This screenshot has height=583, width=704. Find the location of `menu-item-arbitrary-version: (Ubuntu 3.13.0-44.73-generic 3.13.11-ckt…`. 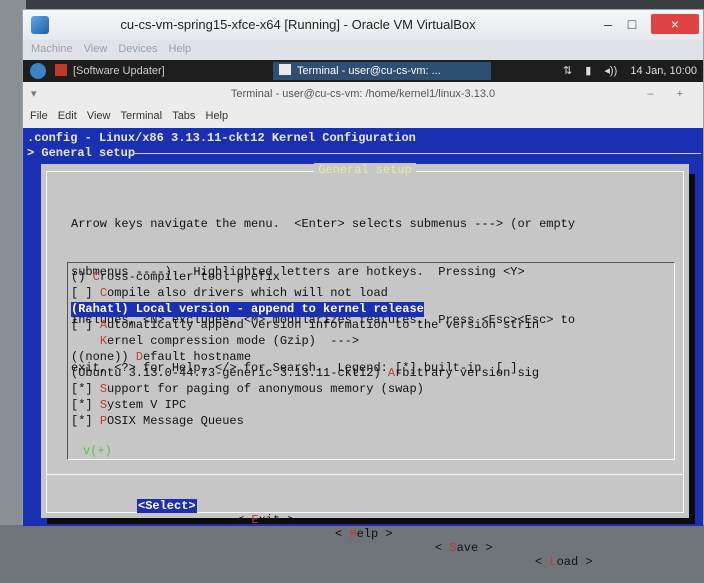

menu-item-arbitrary-version: (Ubuntu 3.13.0-44.73-generic 3.13.11-ckt… is located at coordinates (305, 373).